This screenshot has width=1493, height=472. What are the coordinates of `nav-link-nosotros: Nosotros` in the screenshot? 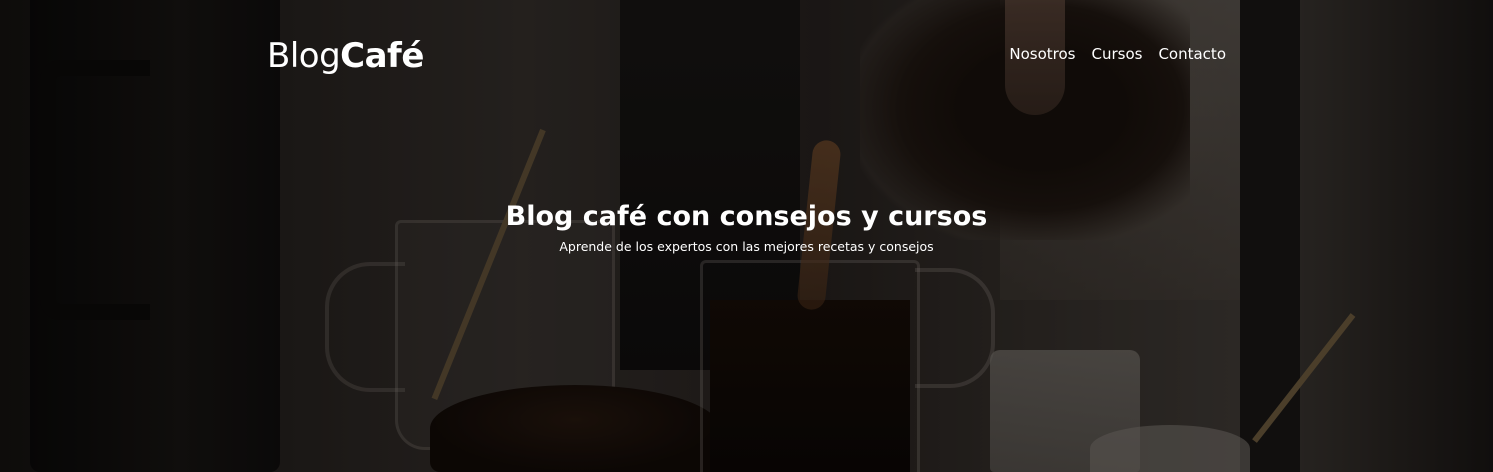 It's located at (1042, 54).